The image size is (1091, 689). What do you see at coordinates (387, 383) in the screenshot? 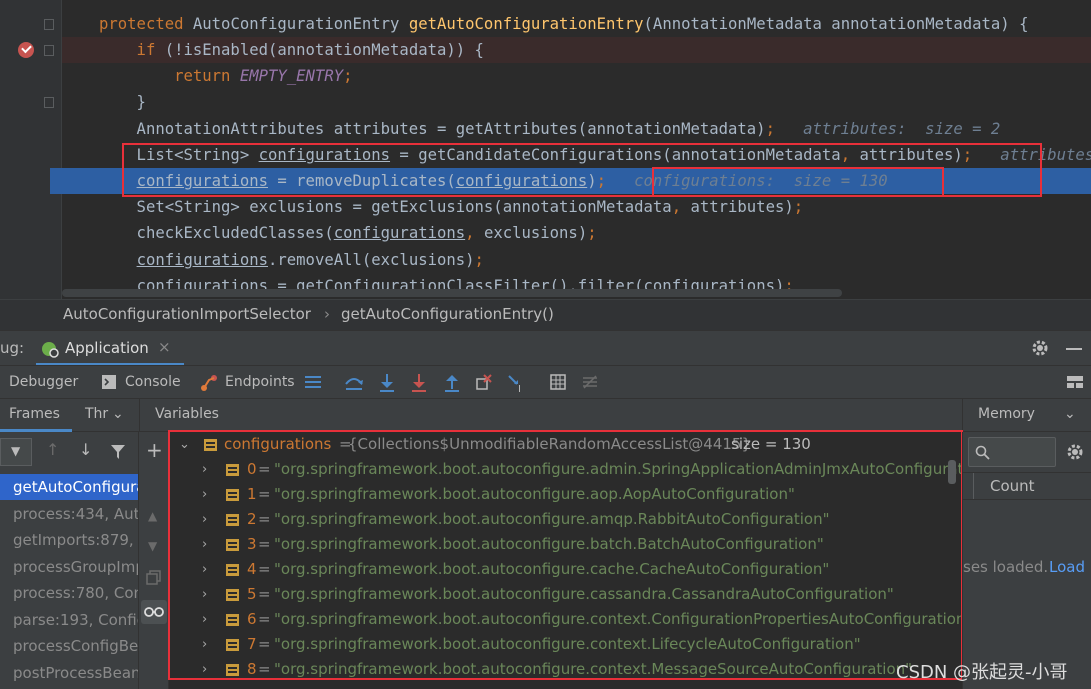
I see `step-into-icon` at bounding box center [387, 383].